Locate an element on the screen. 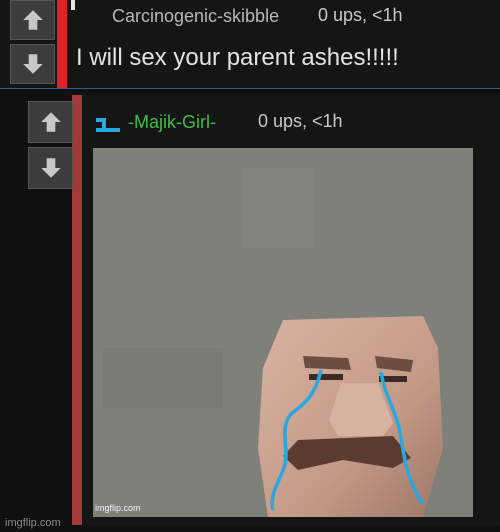 The height and width of the screenshot is (532, 500). flair-icon is located at coordinates (73, 5).